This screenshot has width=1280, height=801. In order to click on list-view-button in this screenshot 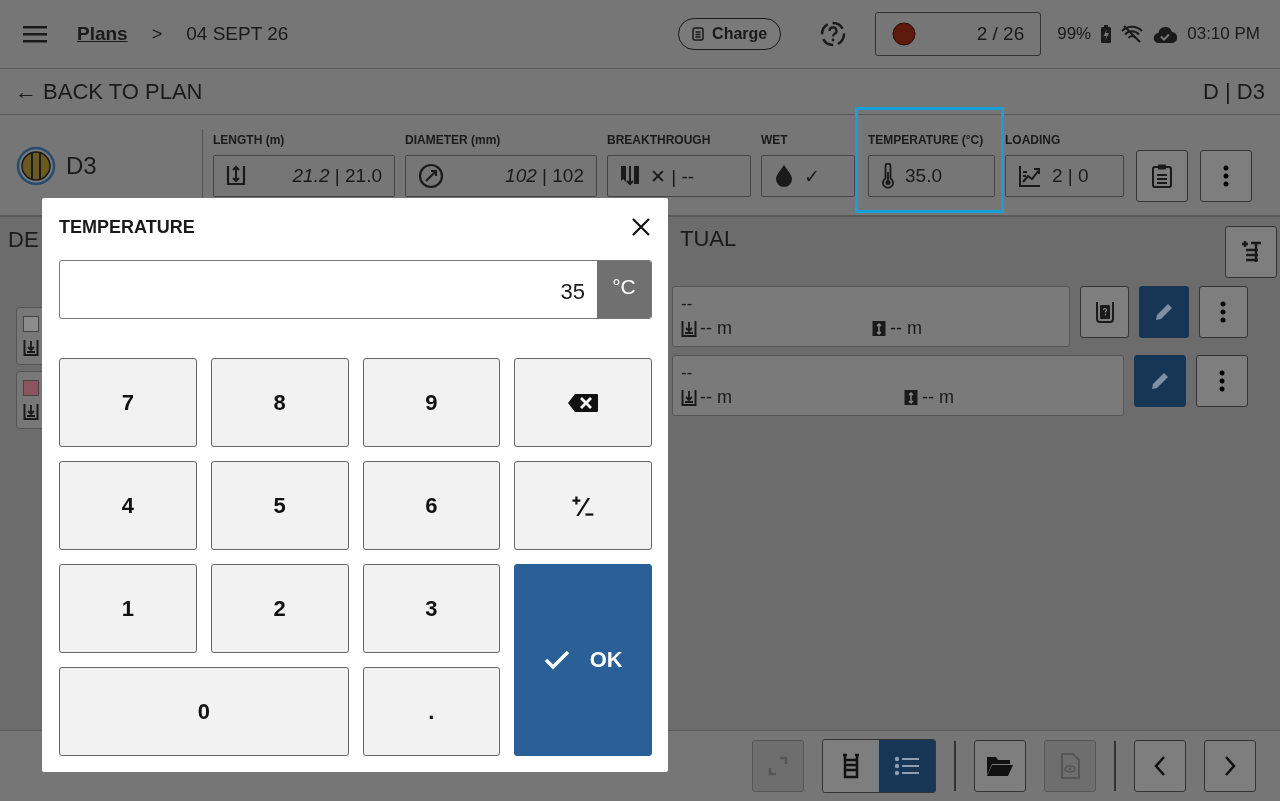, I will do `click(907, 766)`.